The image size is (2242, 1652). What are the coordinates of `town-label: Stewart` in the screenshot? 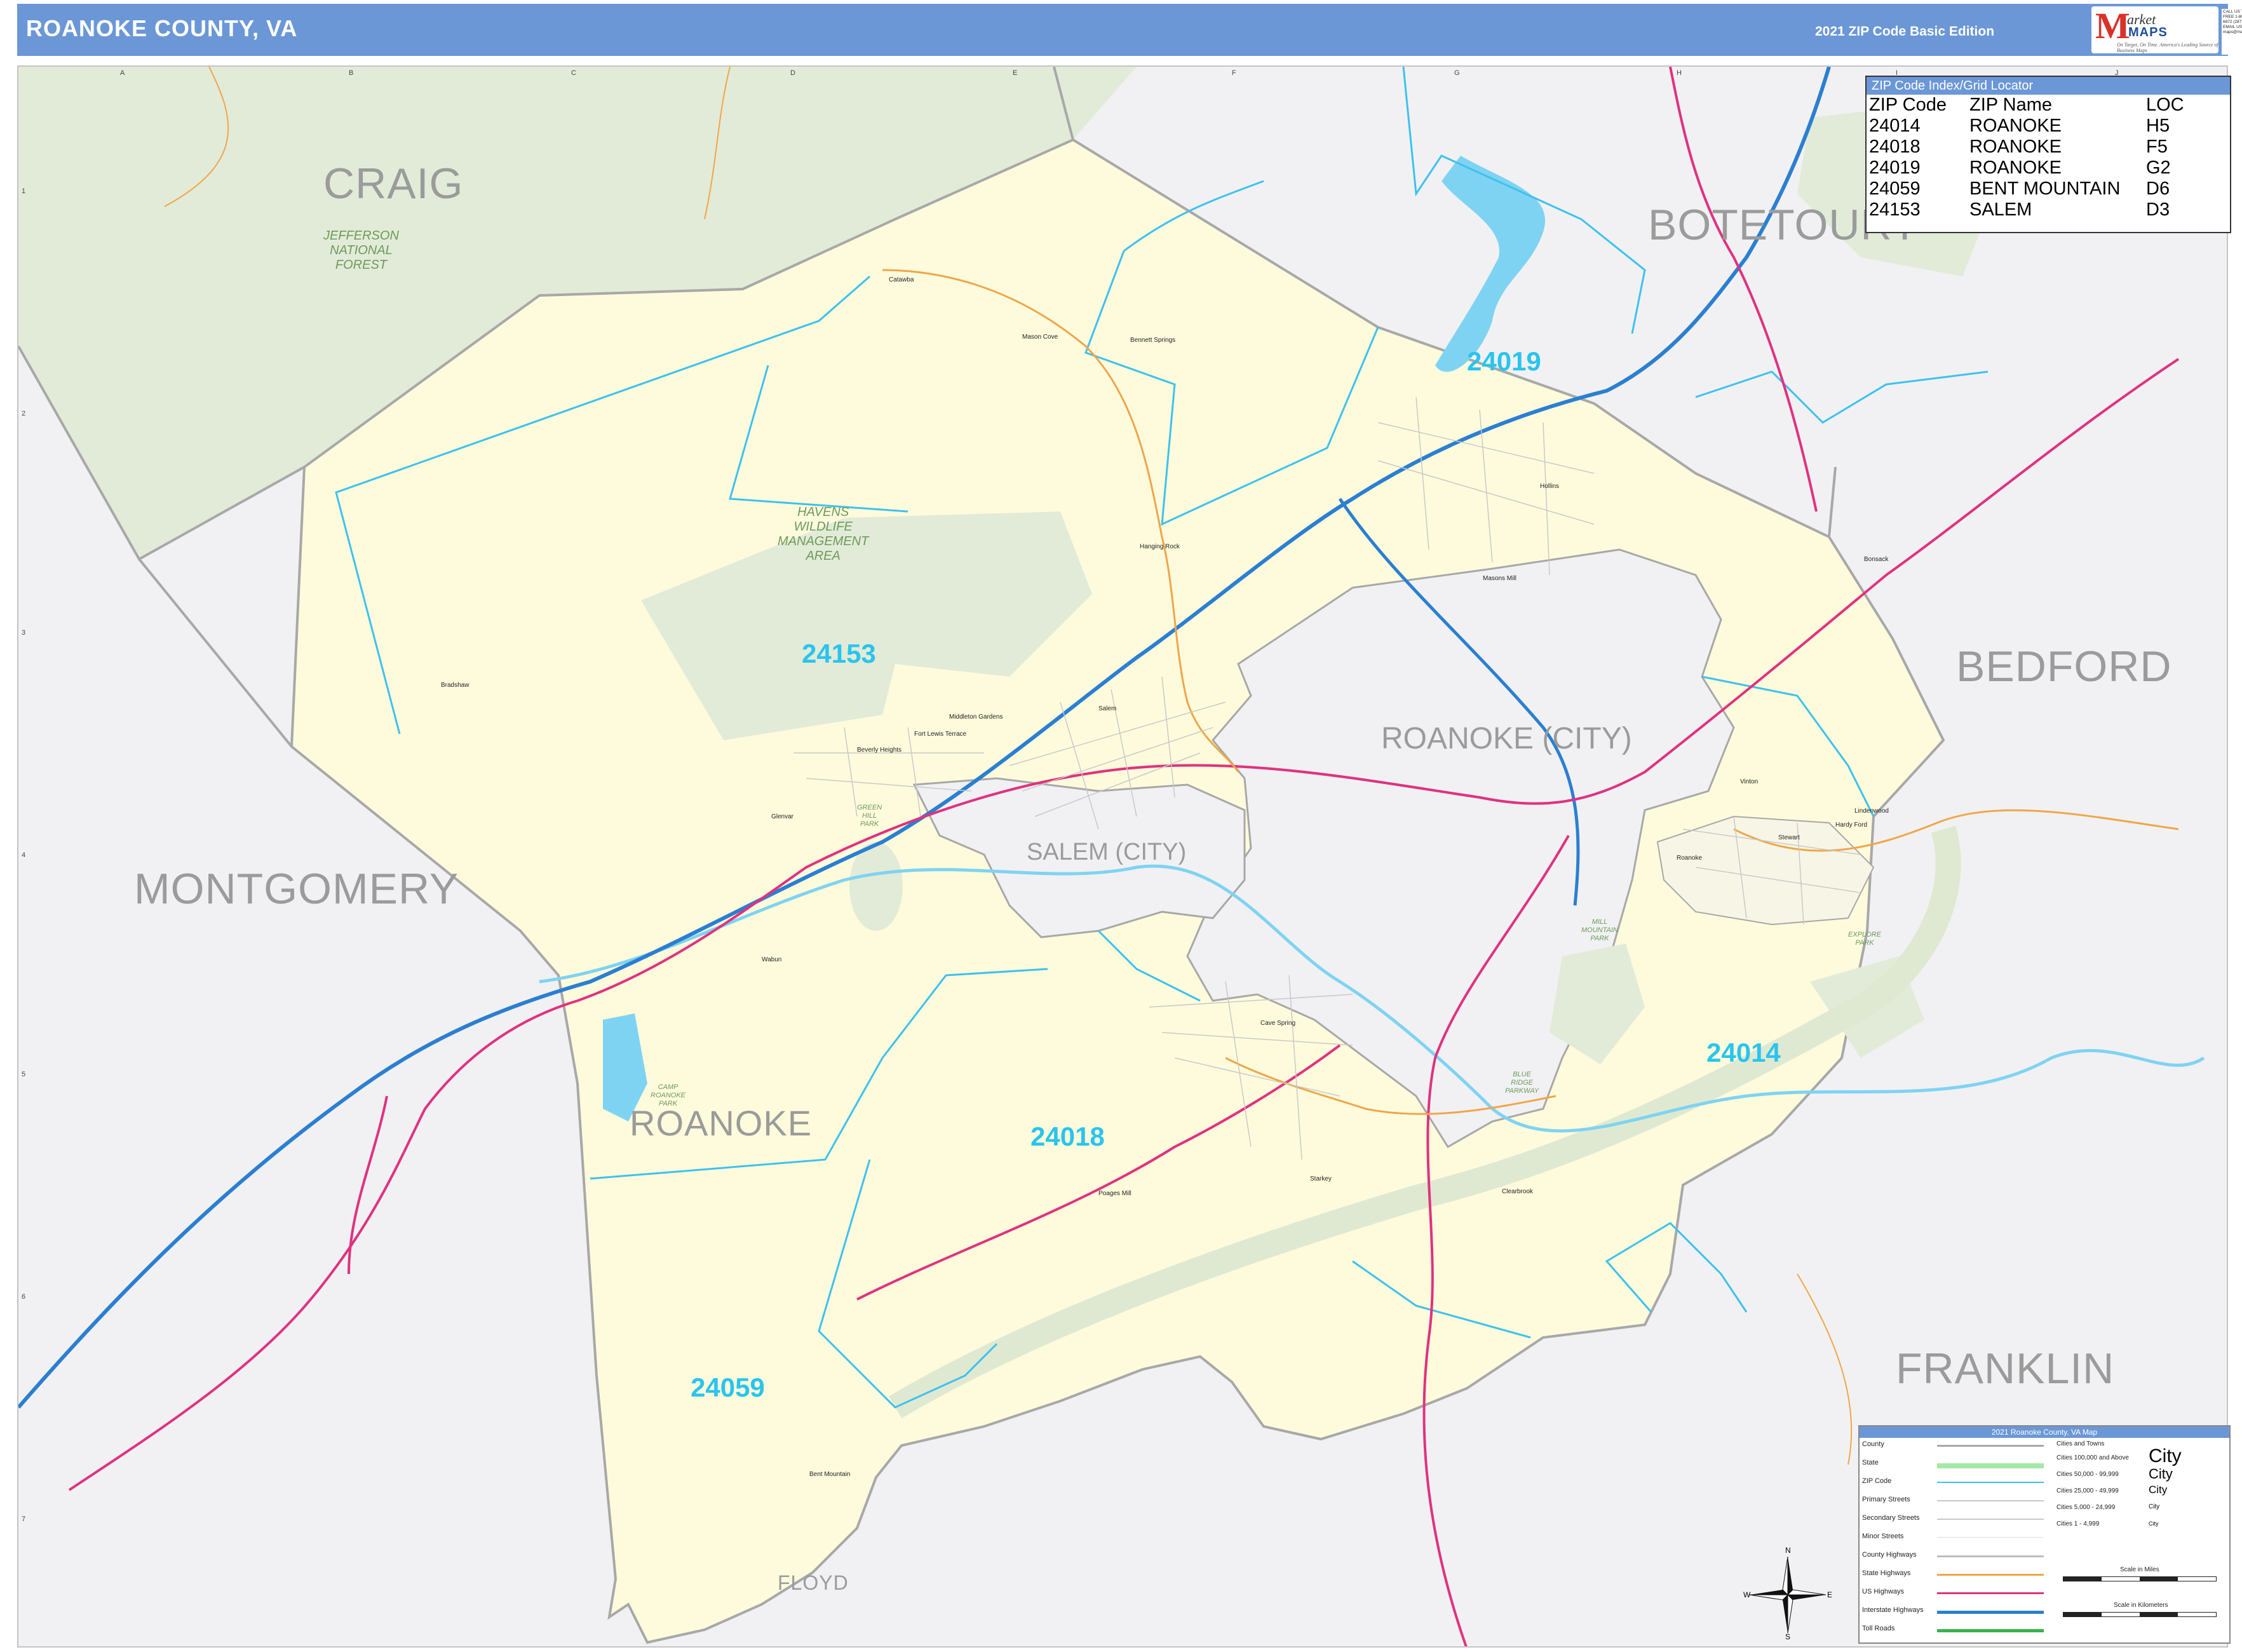 It's located at (1789, 838).